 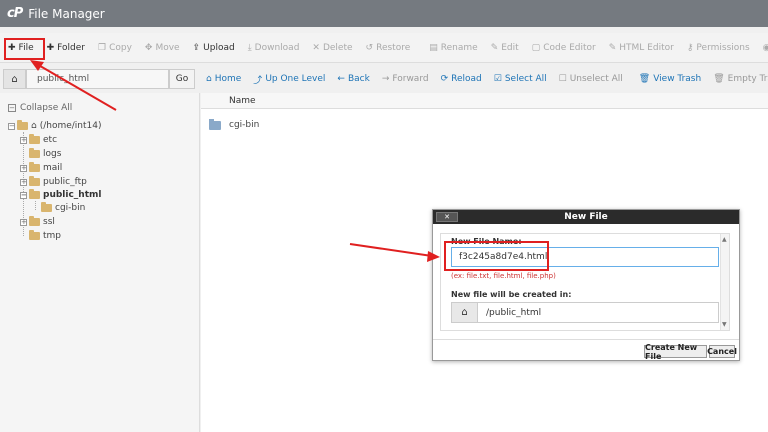 I want to click on dialog-title-bar: ✕ New File, so click(x=586, y=217).